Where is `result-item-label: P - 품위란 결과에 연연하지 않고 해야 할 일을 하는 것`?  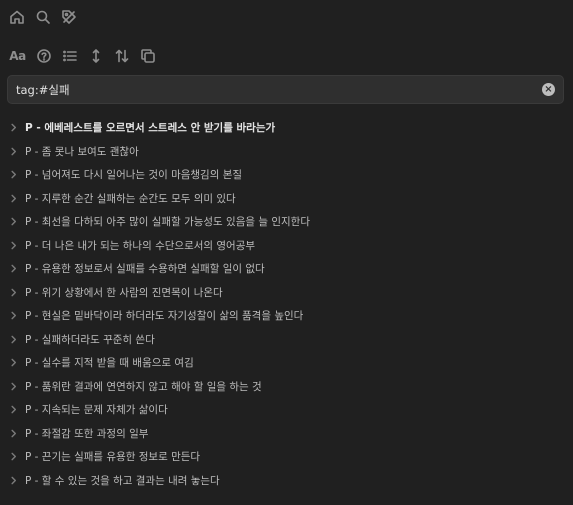
result-item-label: P - 품위란 결과에 연연하지 않고 해야 할 일을 하는 것 is located at coordinates (143, 386).